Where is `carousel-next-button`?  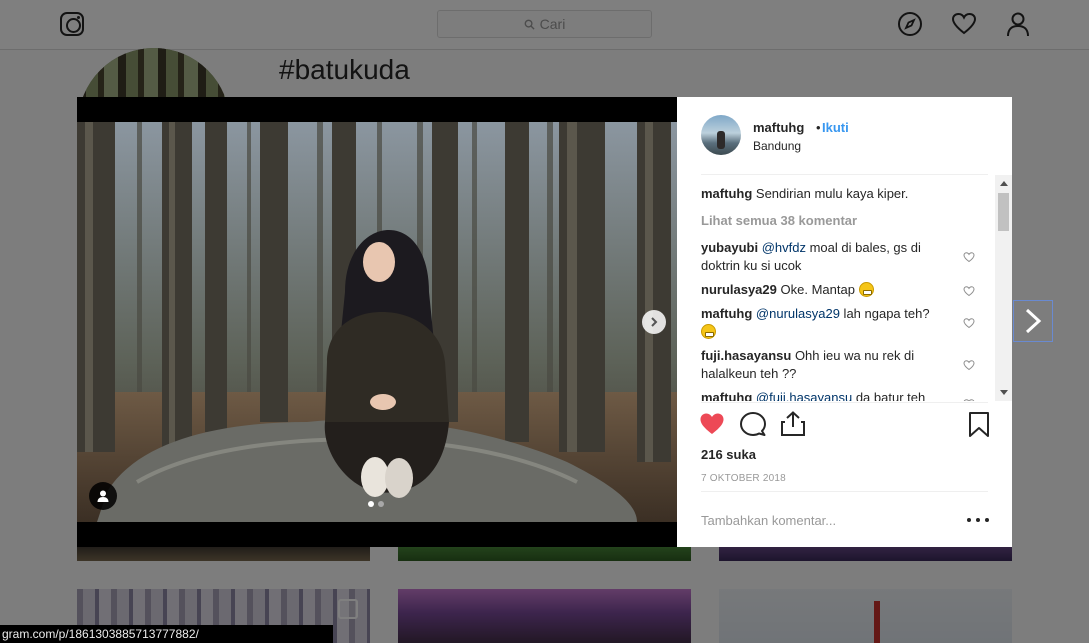
carousel-next-button is located at coordinates (654, 322).